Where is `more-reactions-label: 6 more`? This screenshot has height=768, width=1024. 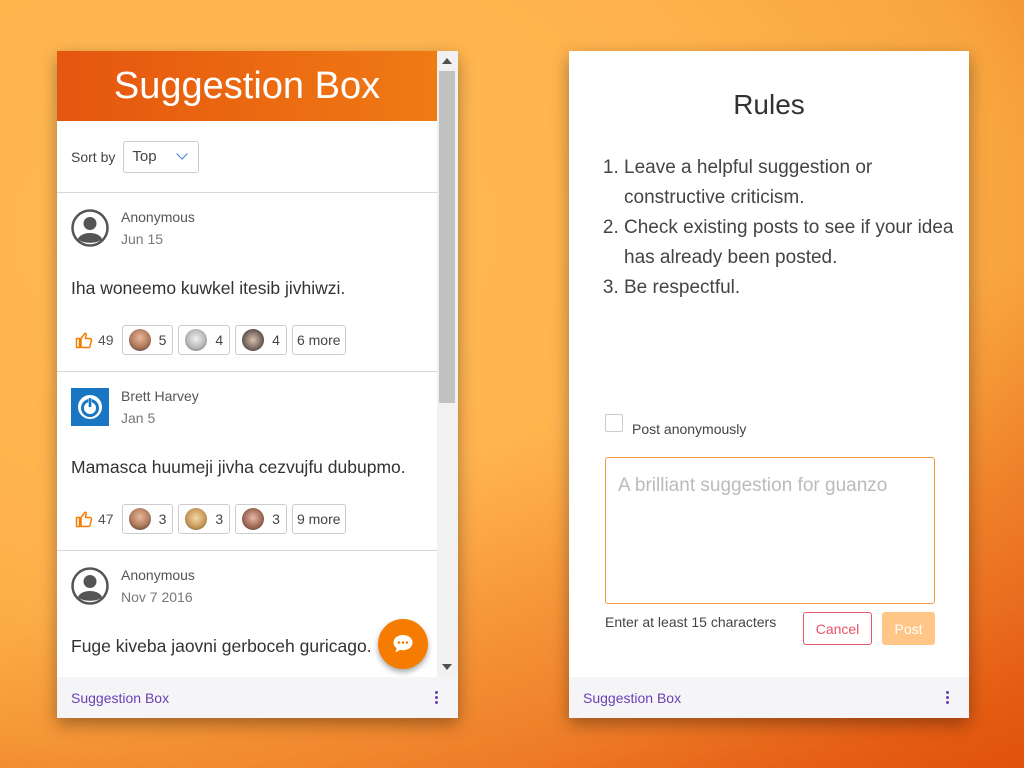 more-reactions-label: 6 more is located at coordinates (318, 340).